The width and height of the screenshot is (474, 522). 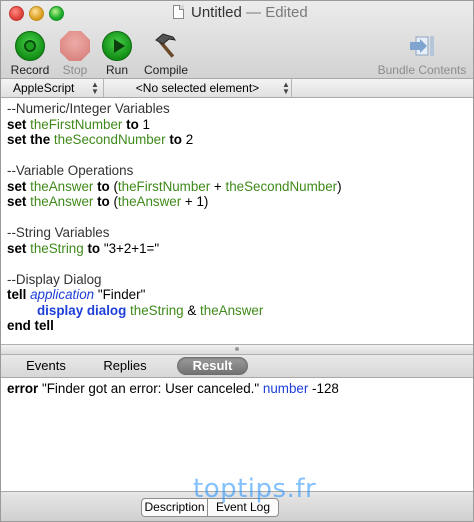 I want to click on code-line: display dialog theString & theAnswer, so click(x=150, y=311).